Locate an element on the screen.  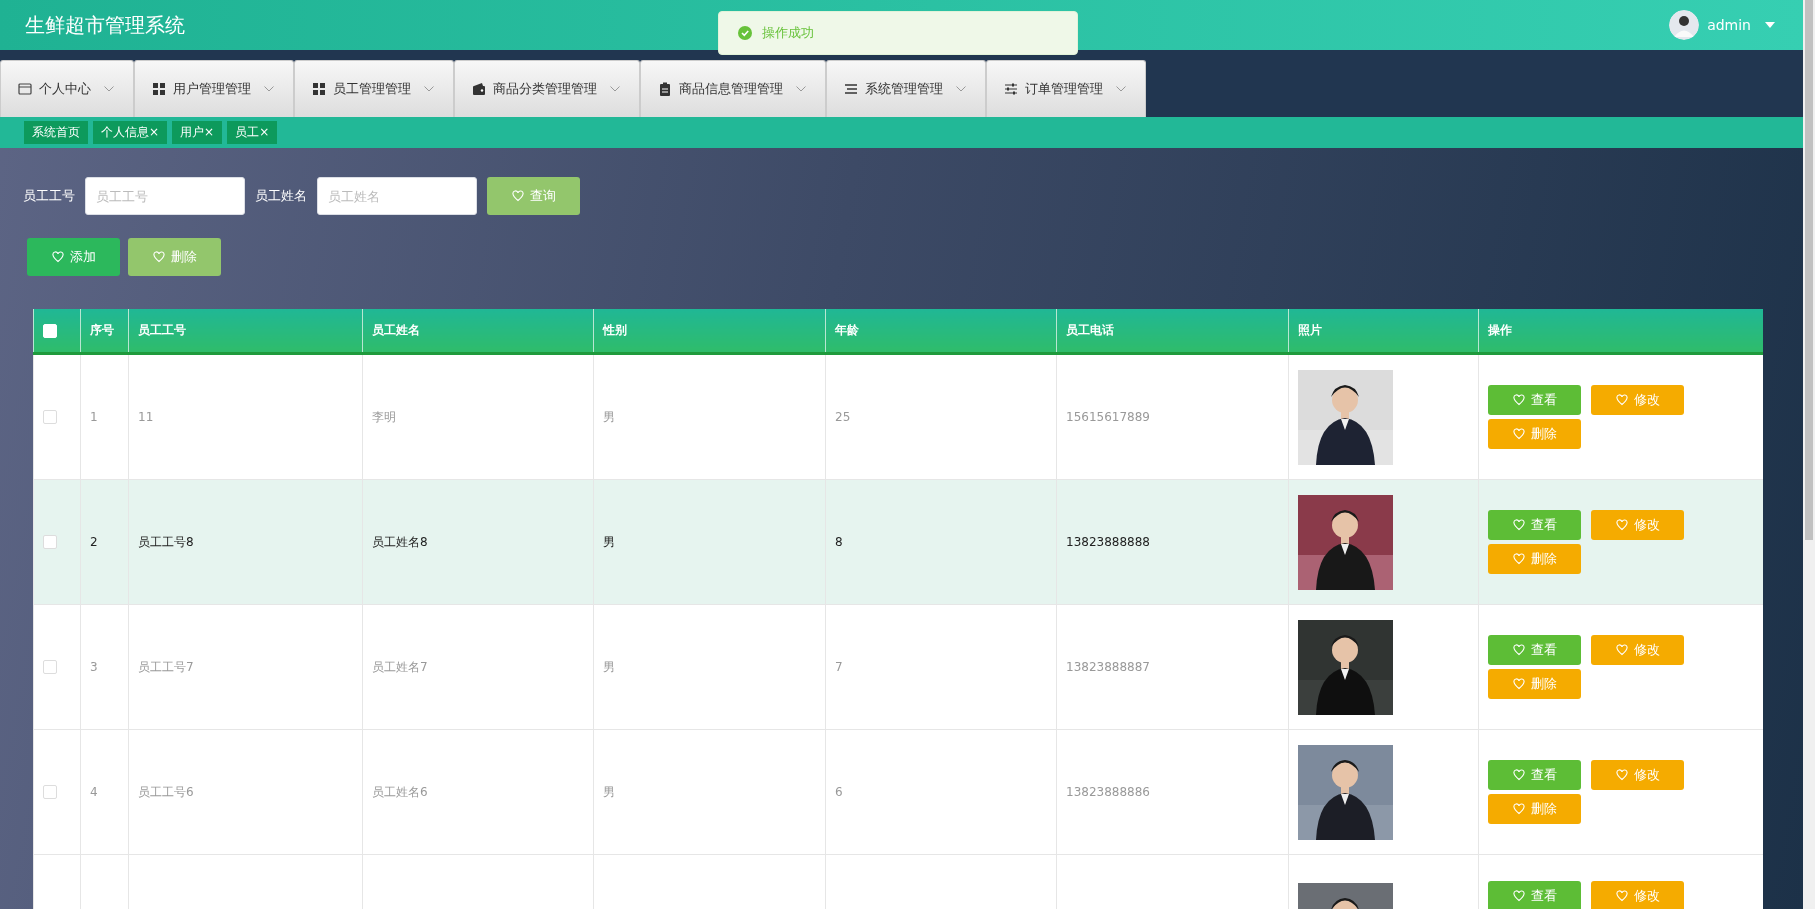
grid-icon is located at coordinates (319, 89).